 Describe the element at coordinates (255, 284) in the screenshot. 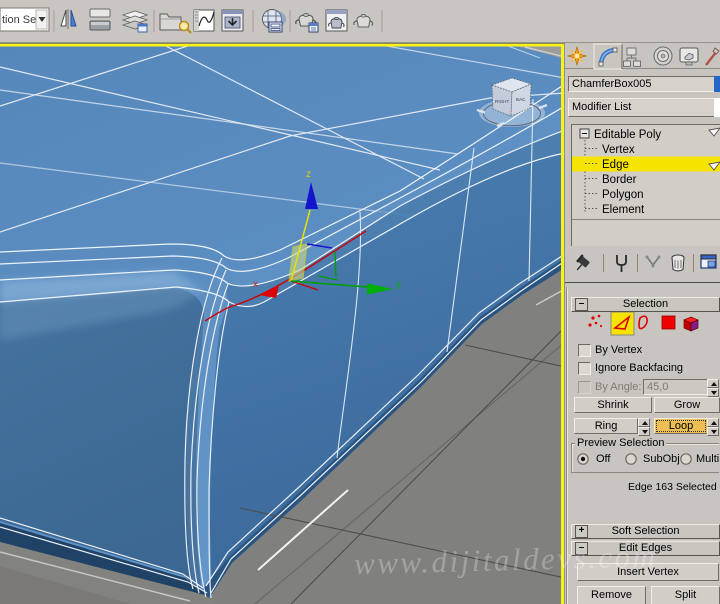

I see `svg-text: x` at that location.